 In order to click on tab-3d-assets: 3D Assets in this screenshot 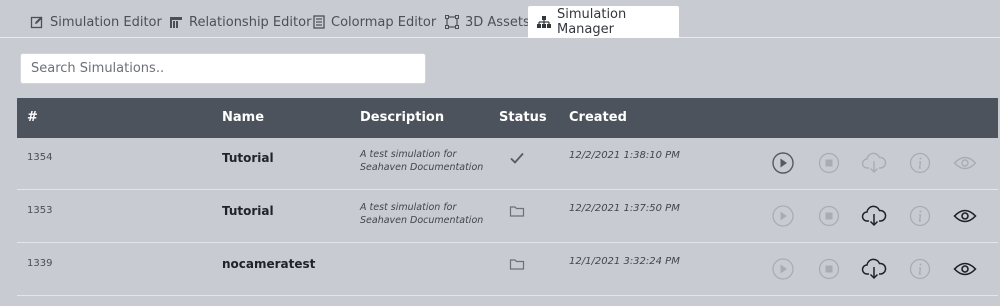, I will do `click(487, 22)`.